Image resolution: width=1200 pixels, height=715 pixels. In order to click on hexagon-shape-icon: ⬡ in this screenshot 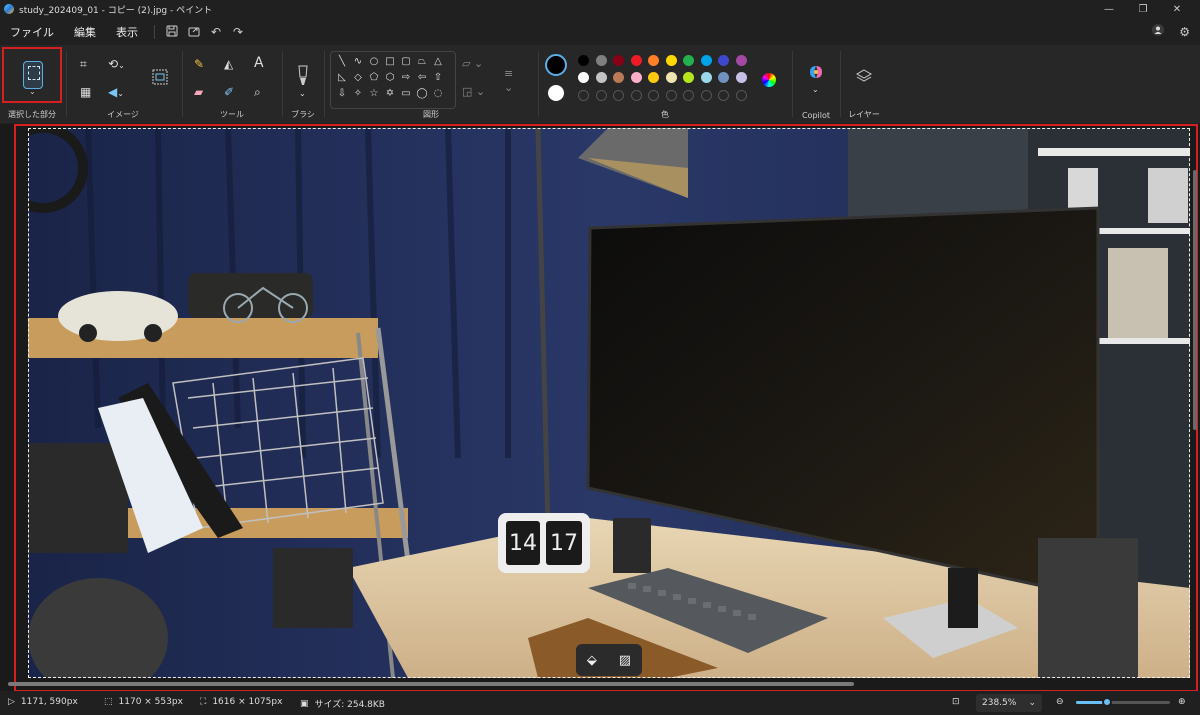, I will do `click(390, 77)`.